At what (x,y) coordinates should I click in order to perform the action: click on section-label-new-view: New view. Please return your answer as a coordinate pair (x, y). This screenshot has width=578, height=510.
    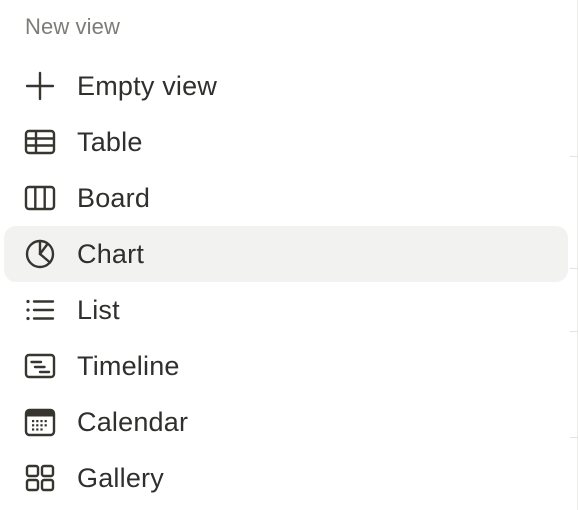
    Looking at the image, I should click on (72, 26).